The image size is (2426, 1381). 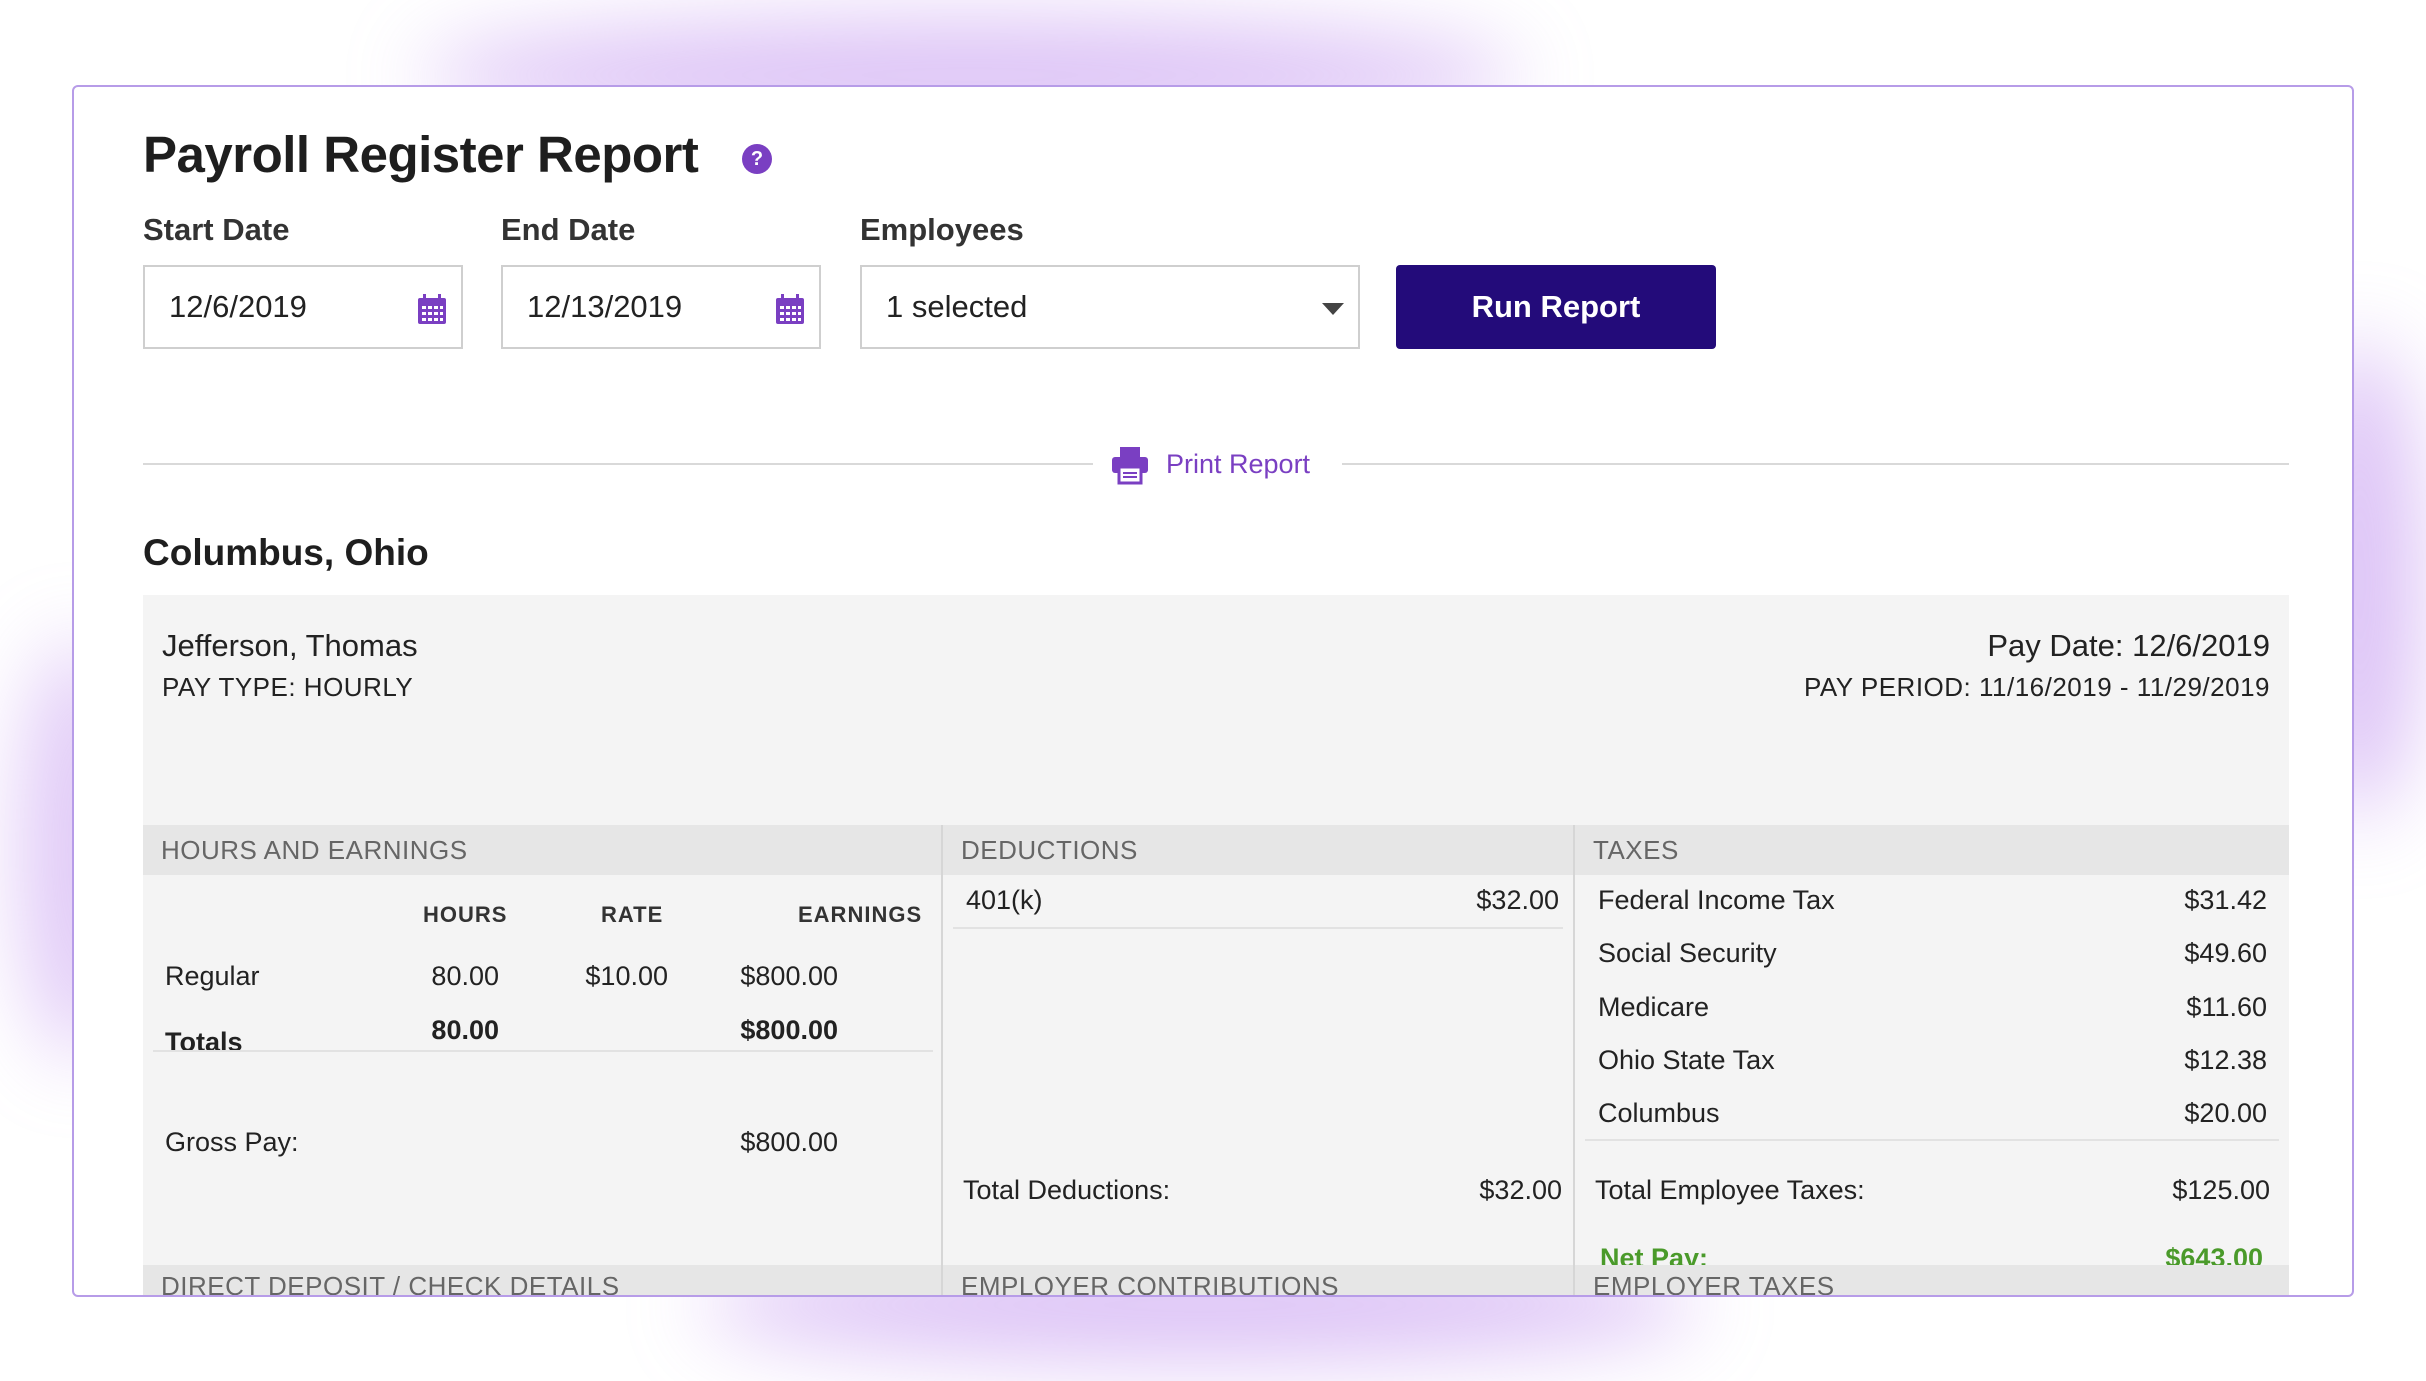 I want to click on tax-row-label: Medicare, so click(x=1654, y=1007).